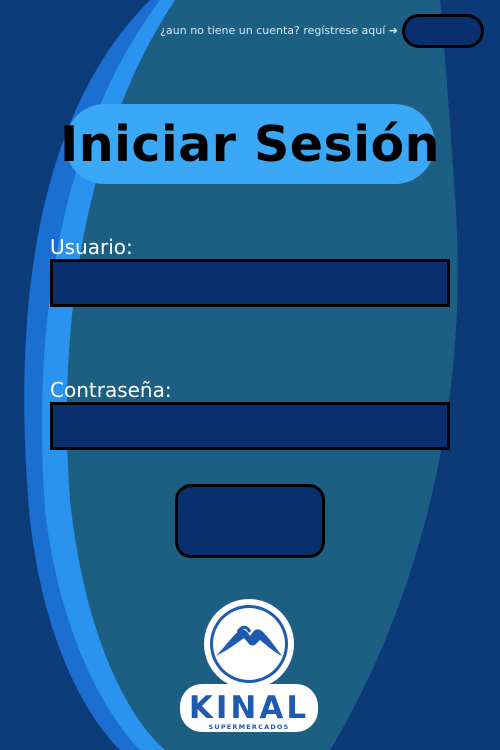 The image size is (500, 750). Describe the element at coordinates (111, 390) in the screenshot. I see `password-label: Contraseña:` at that location.